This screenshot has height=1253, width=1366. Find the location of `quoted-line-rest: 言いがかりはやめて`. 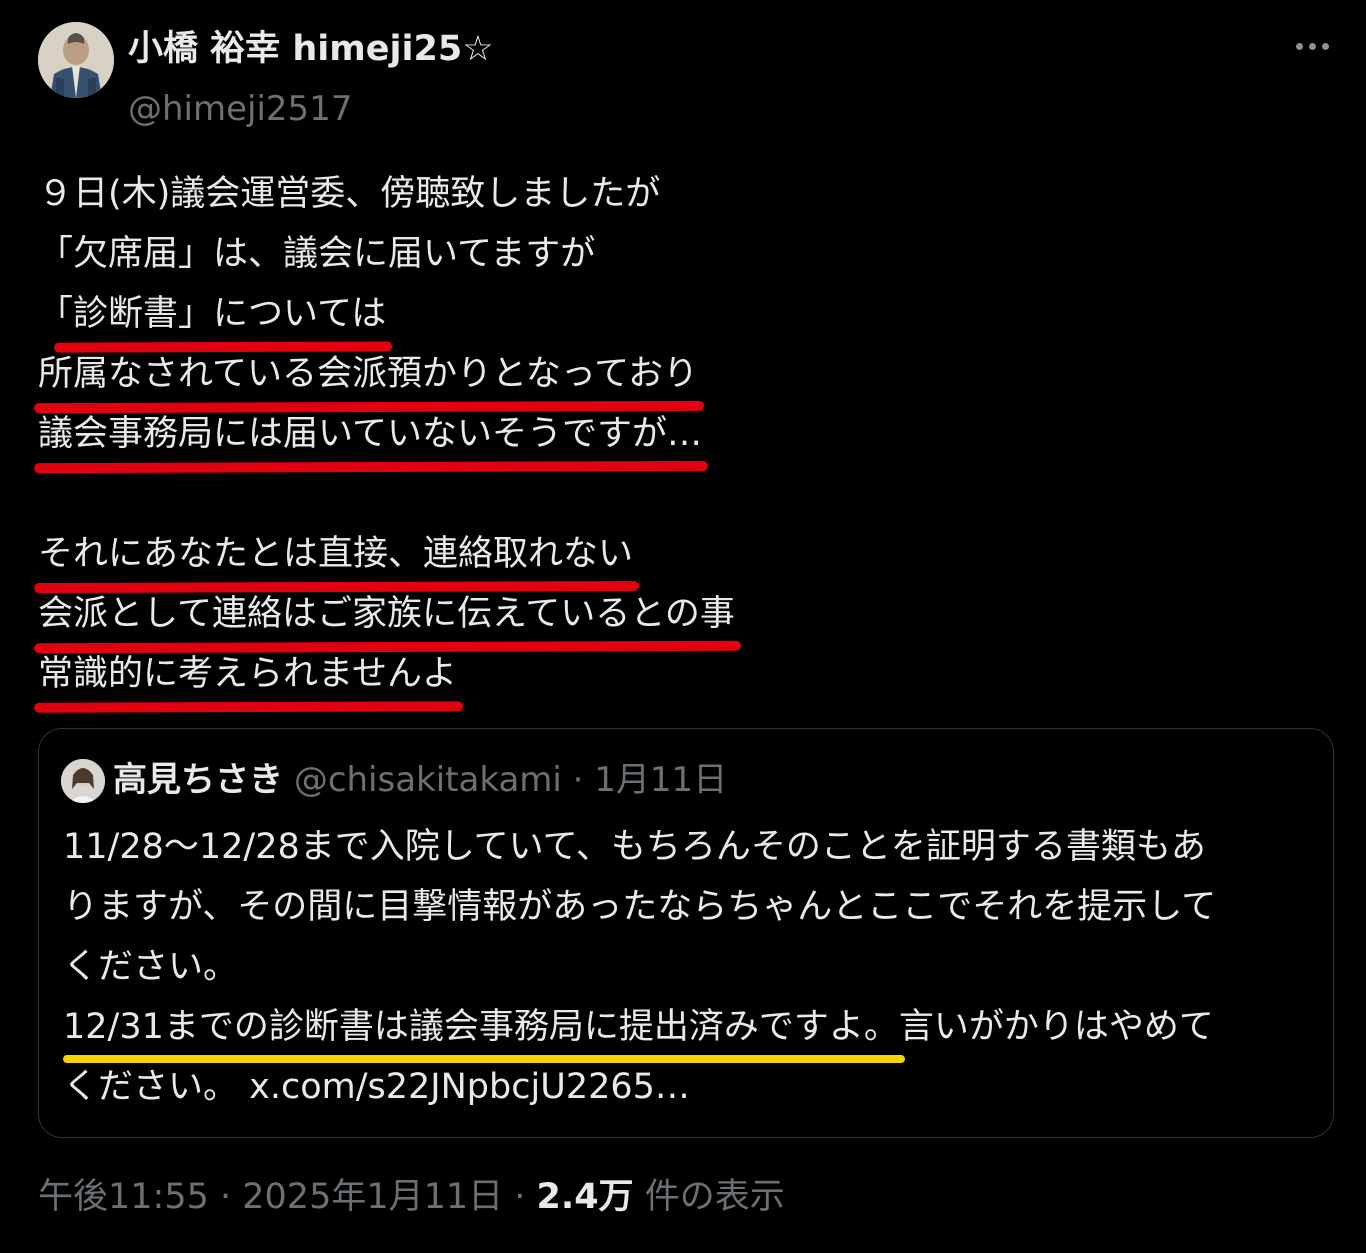

quoted-line-rest: 言いがかりはやめて is located at coordinates (1056, 1027).